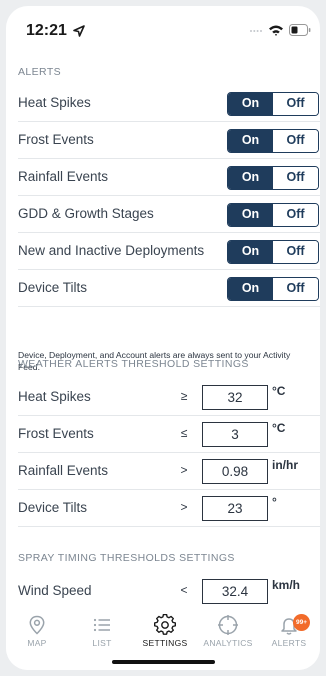 Image resolution: width=326 pixels, height=676 pixels. Describe the element at coordinates (54, 396) in the screenshot. I see `threshold-label: Heat Spikes` at that location.